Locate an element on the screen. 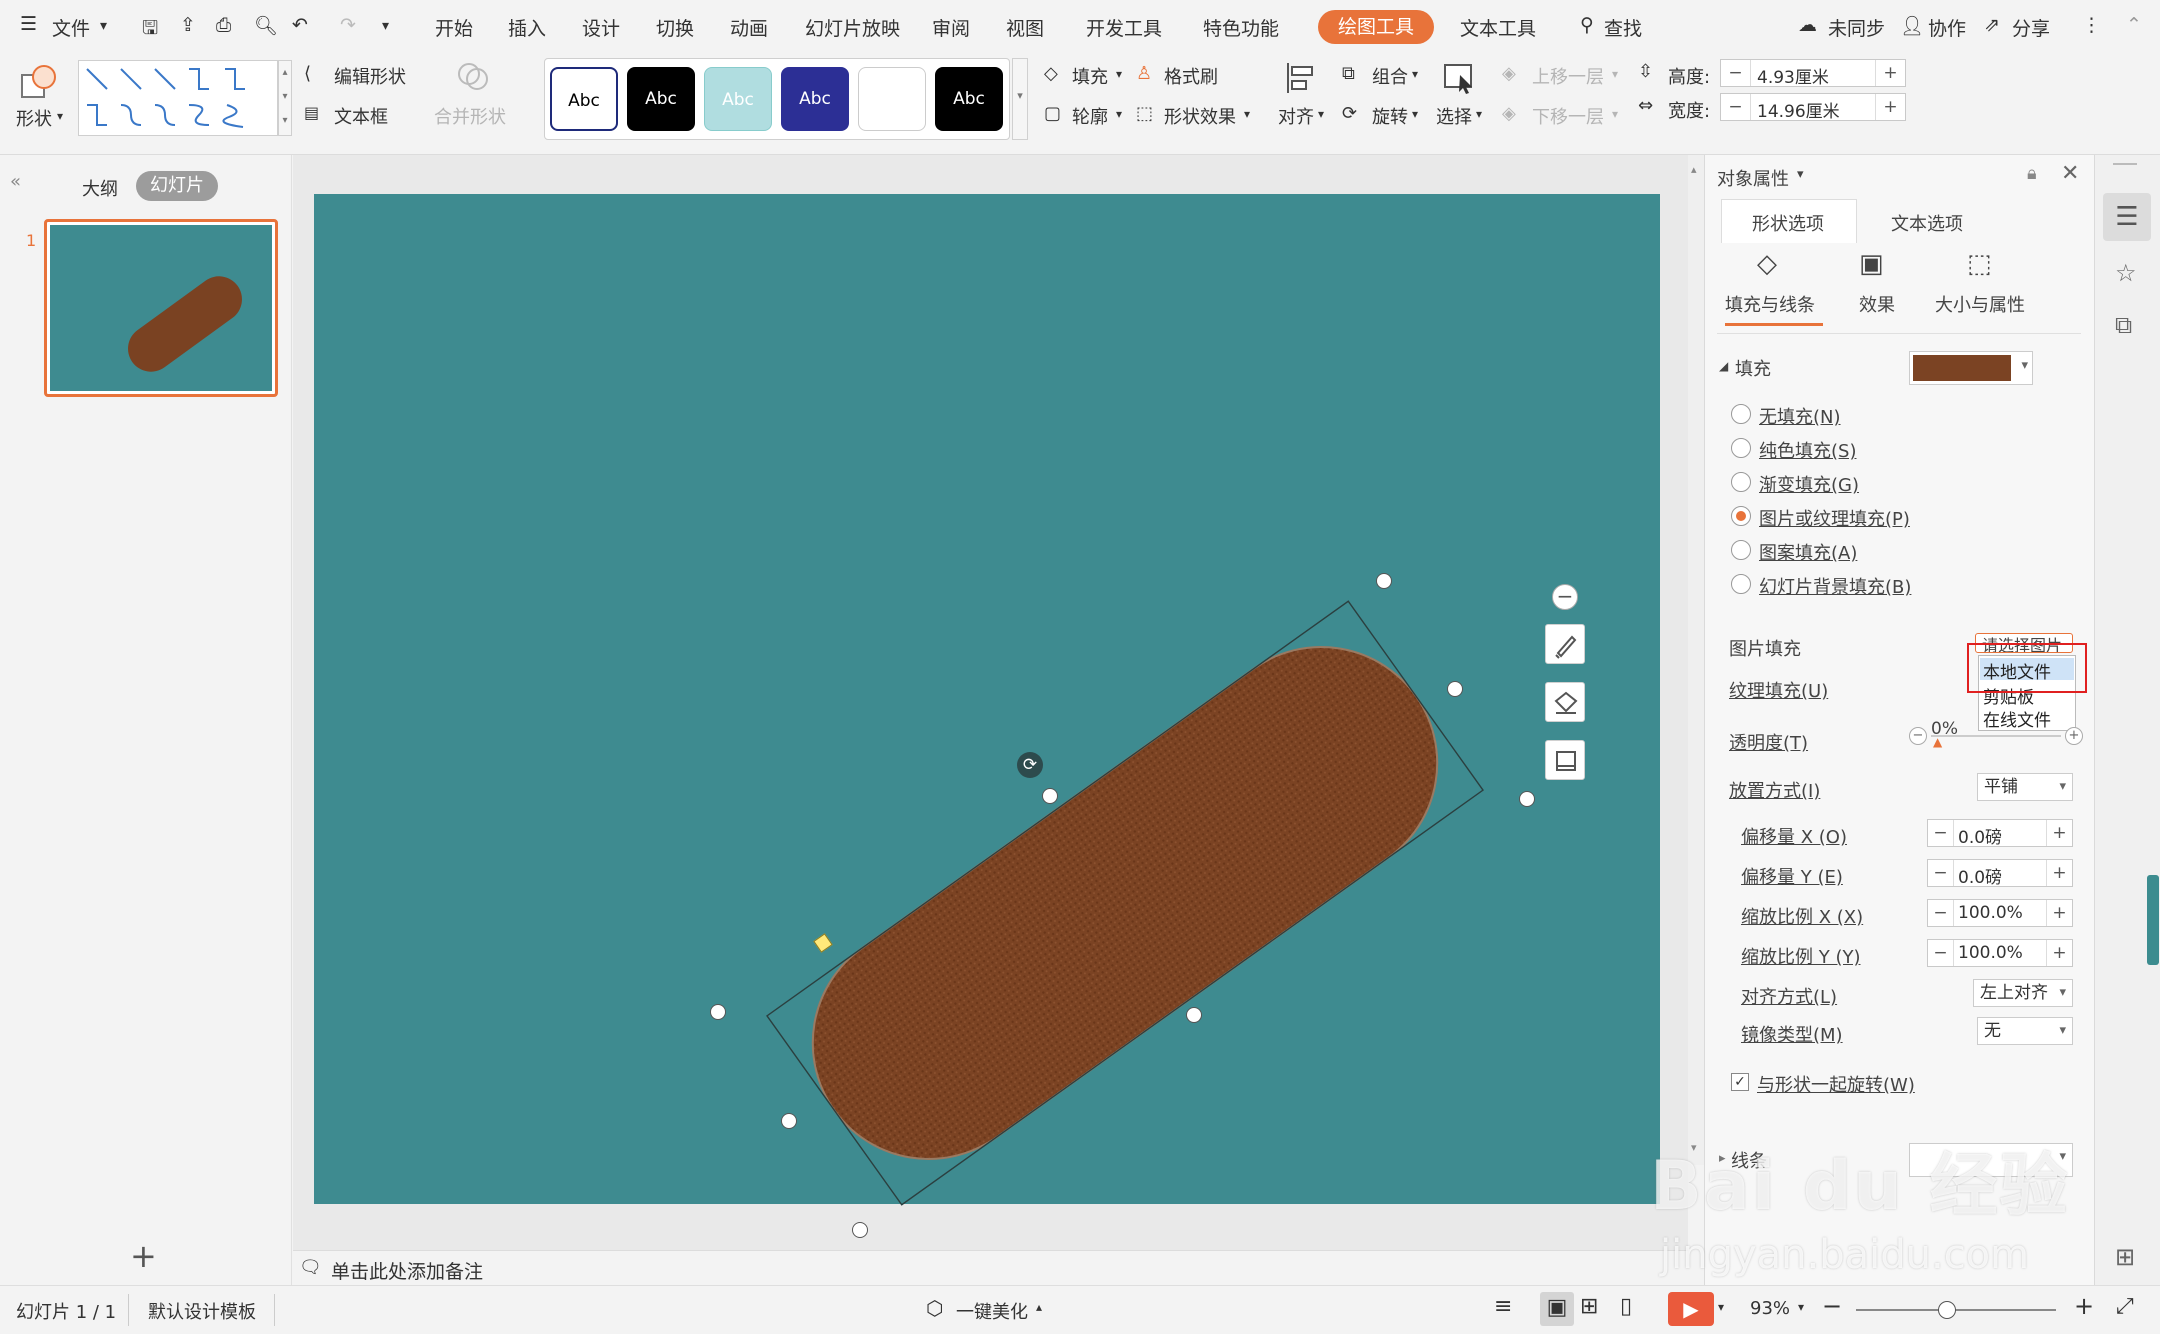  offset-y-increment-button: + is located at coordinates (2059, 873).